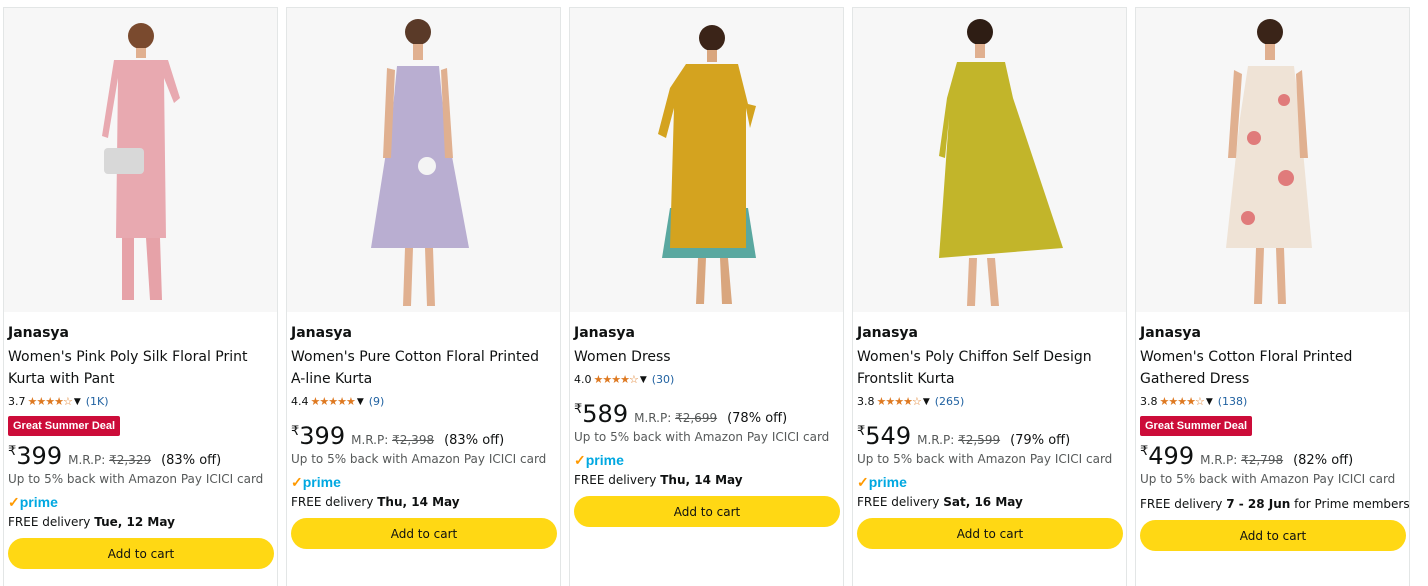 This screenshot has width=1428, height=586. What do you see at coordinates (130, 460) in the screenshot?
I see `mrp-value: ₹2,329` at bounding box center [130, 460].